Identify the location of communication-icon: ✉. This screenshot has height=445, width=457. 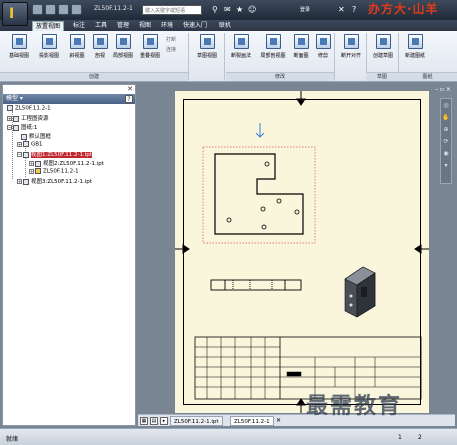
(227, 9).